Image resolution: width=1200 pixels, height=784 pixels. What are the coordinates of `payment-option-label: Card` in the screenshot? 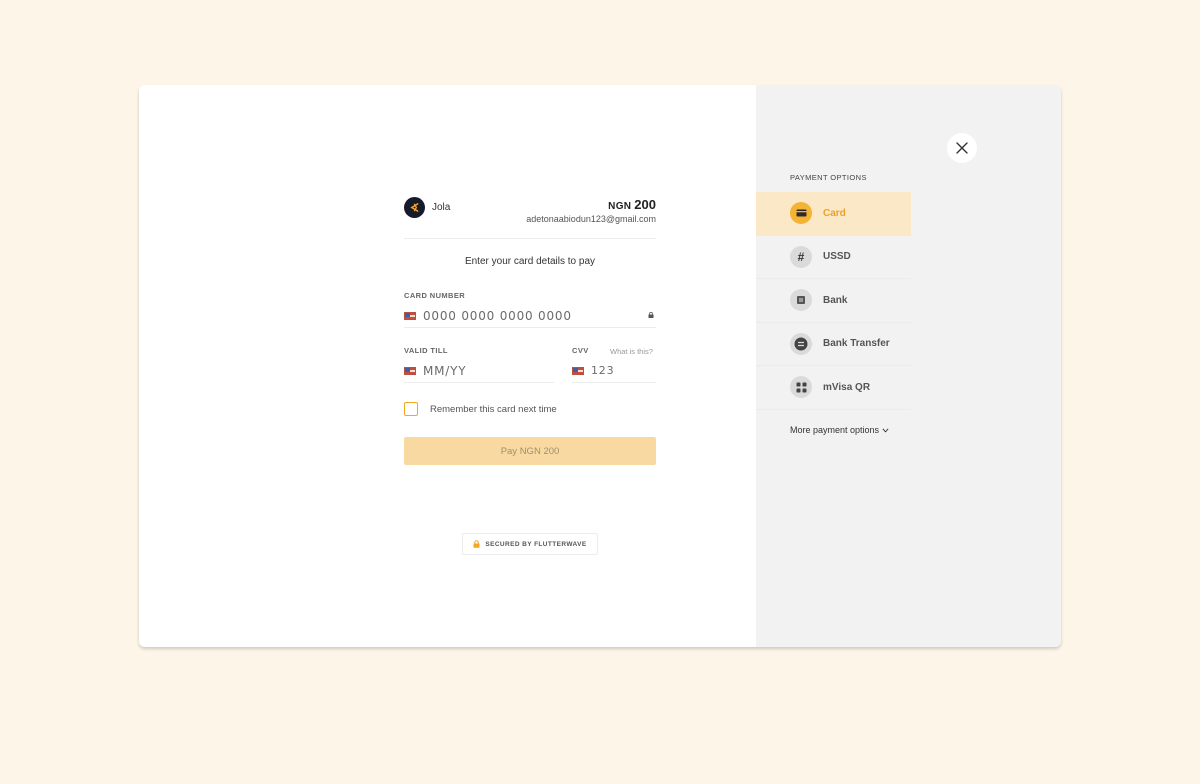 It's located at (834, 213).